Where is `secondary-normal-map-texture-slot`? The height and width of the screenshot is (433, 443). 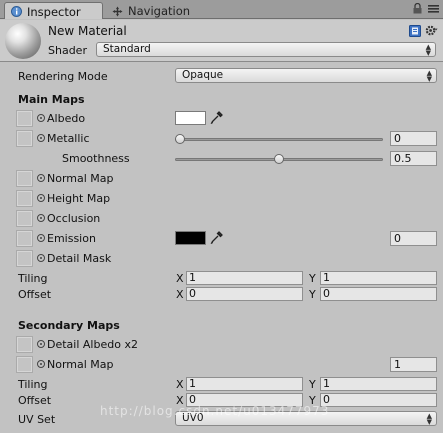 secondary-normal-map-texture-slot is located at coordinates (24, 364).